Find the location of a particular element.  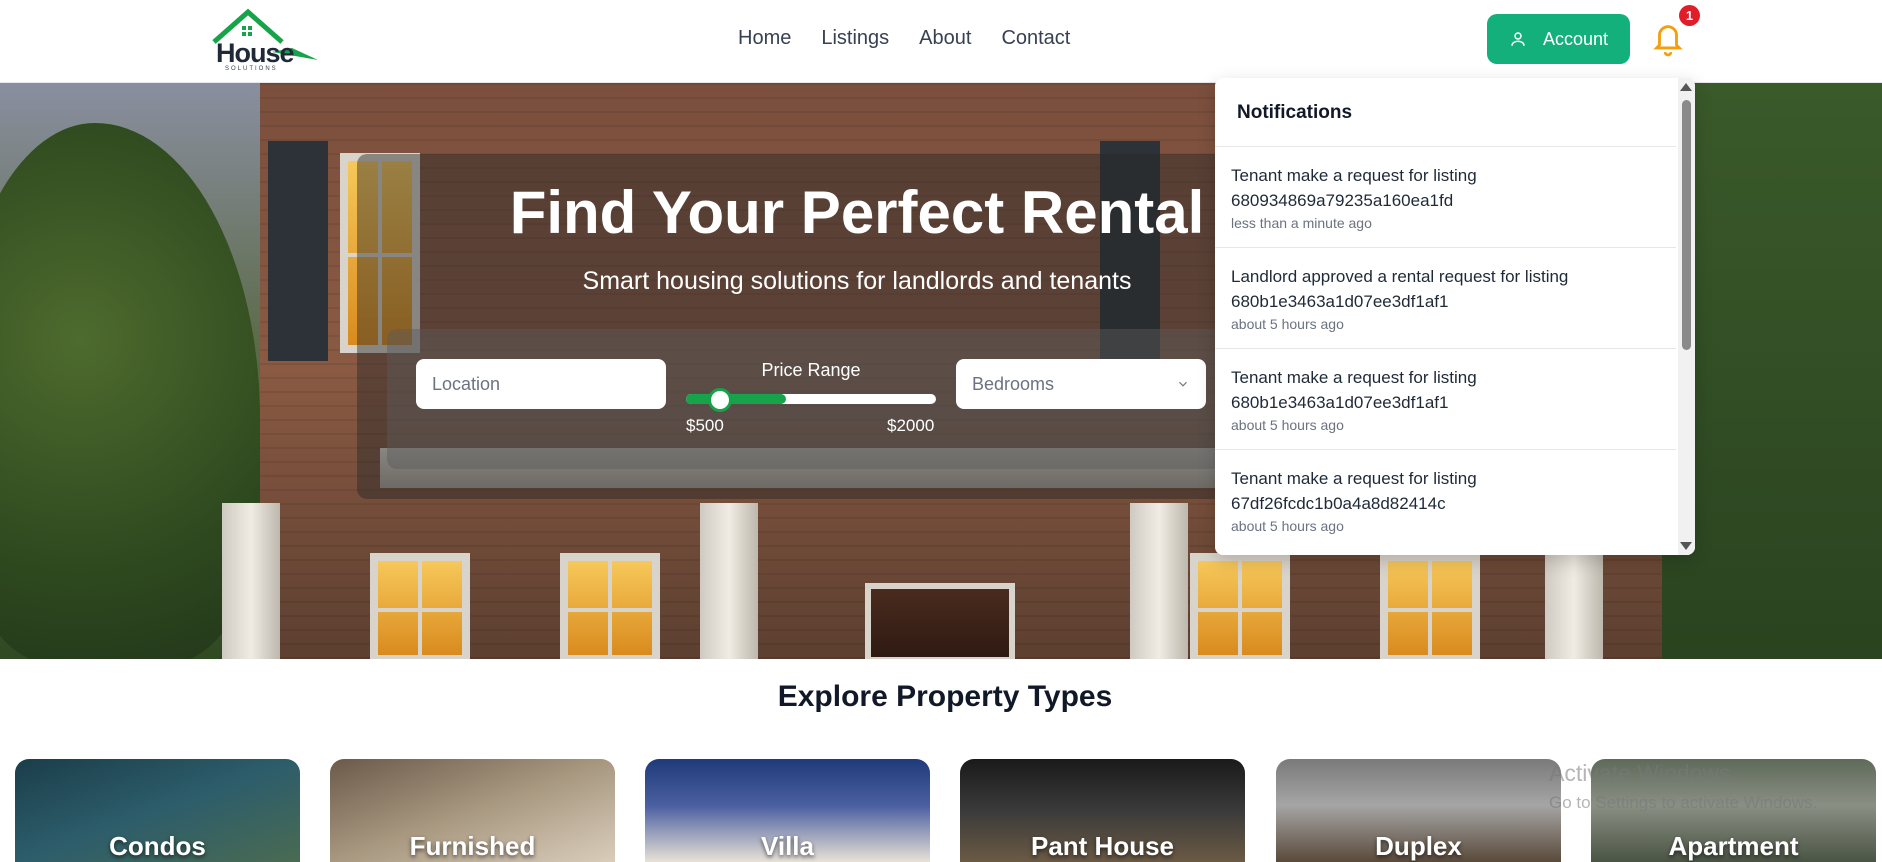

property-card-condos: Condos is located at coordinates (157, 810).